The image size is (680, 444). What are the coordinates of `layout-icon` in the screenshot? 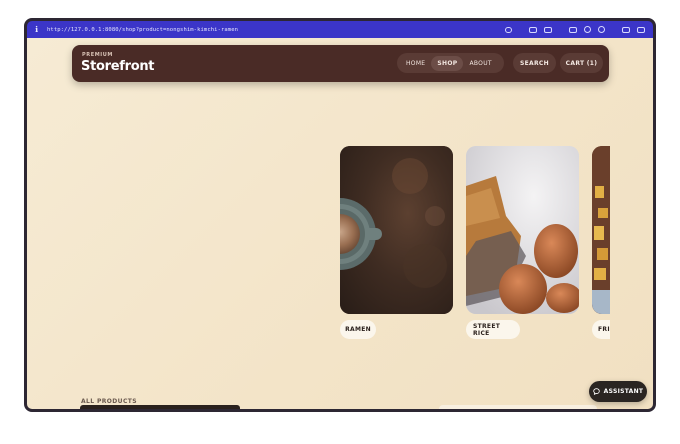 It's located at (626, 29).